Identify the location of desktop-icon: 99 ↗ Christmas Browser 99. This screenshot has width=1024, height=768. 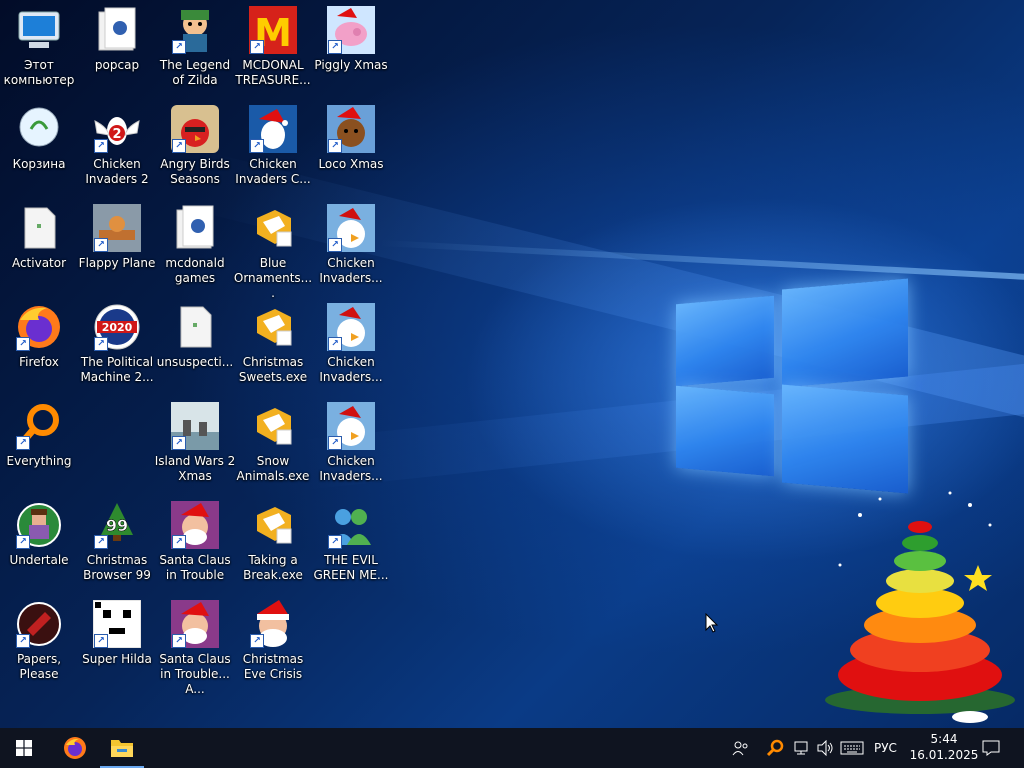
(117, 543).